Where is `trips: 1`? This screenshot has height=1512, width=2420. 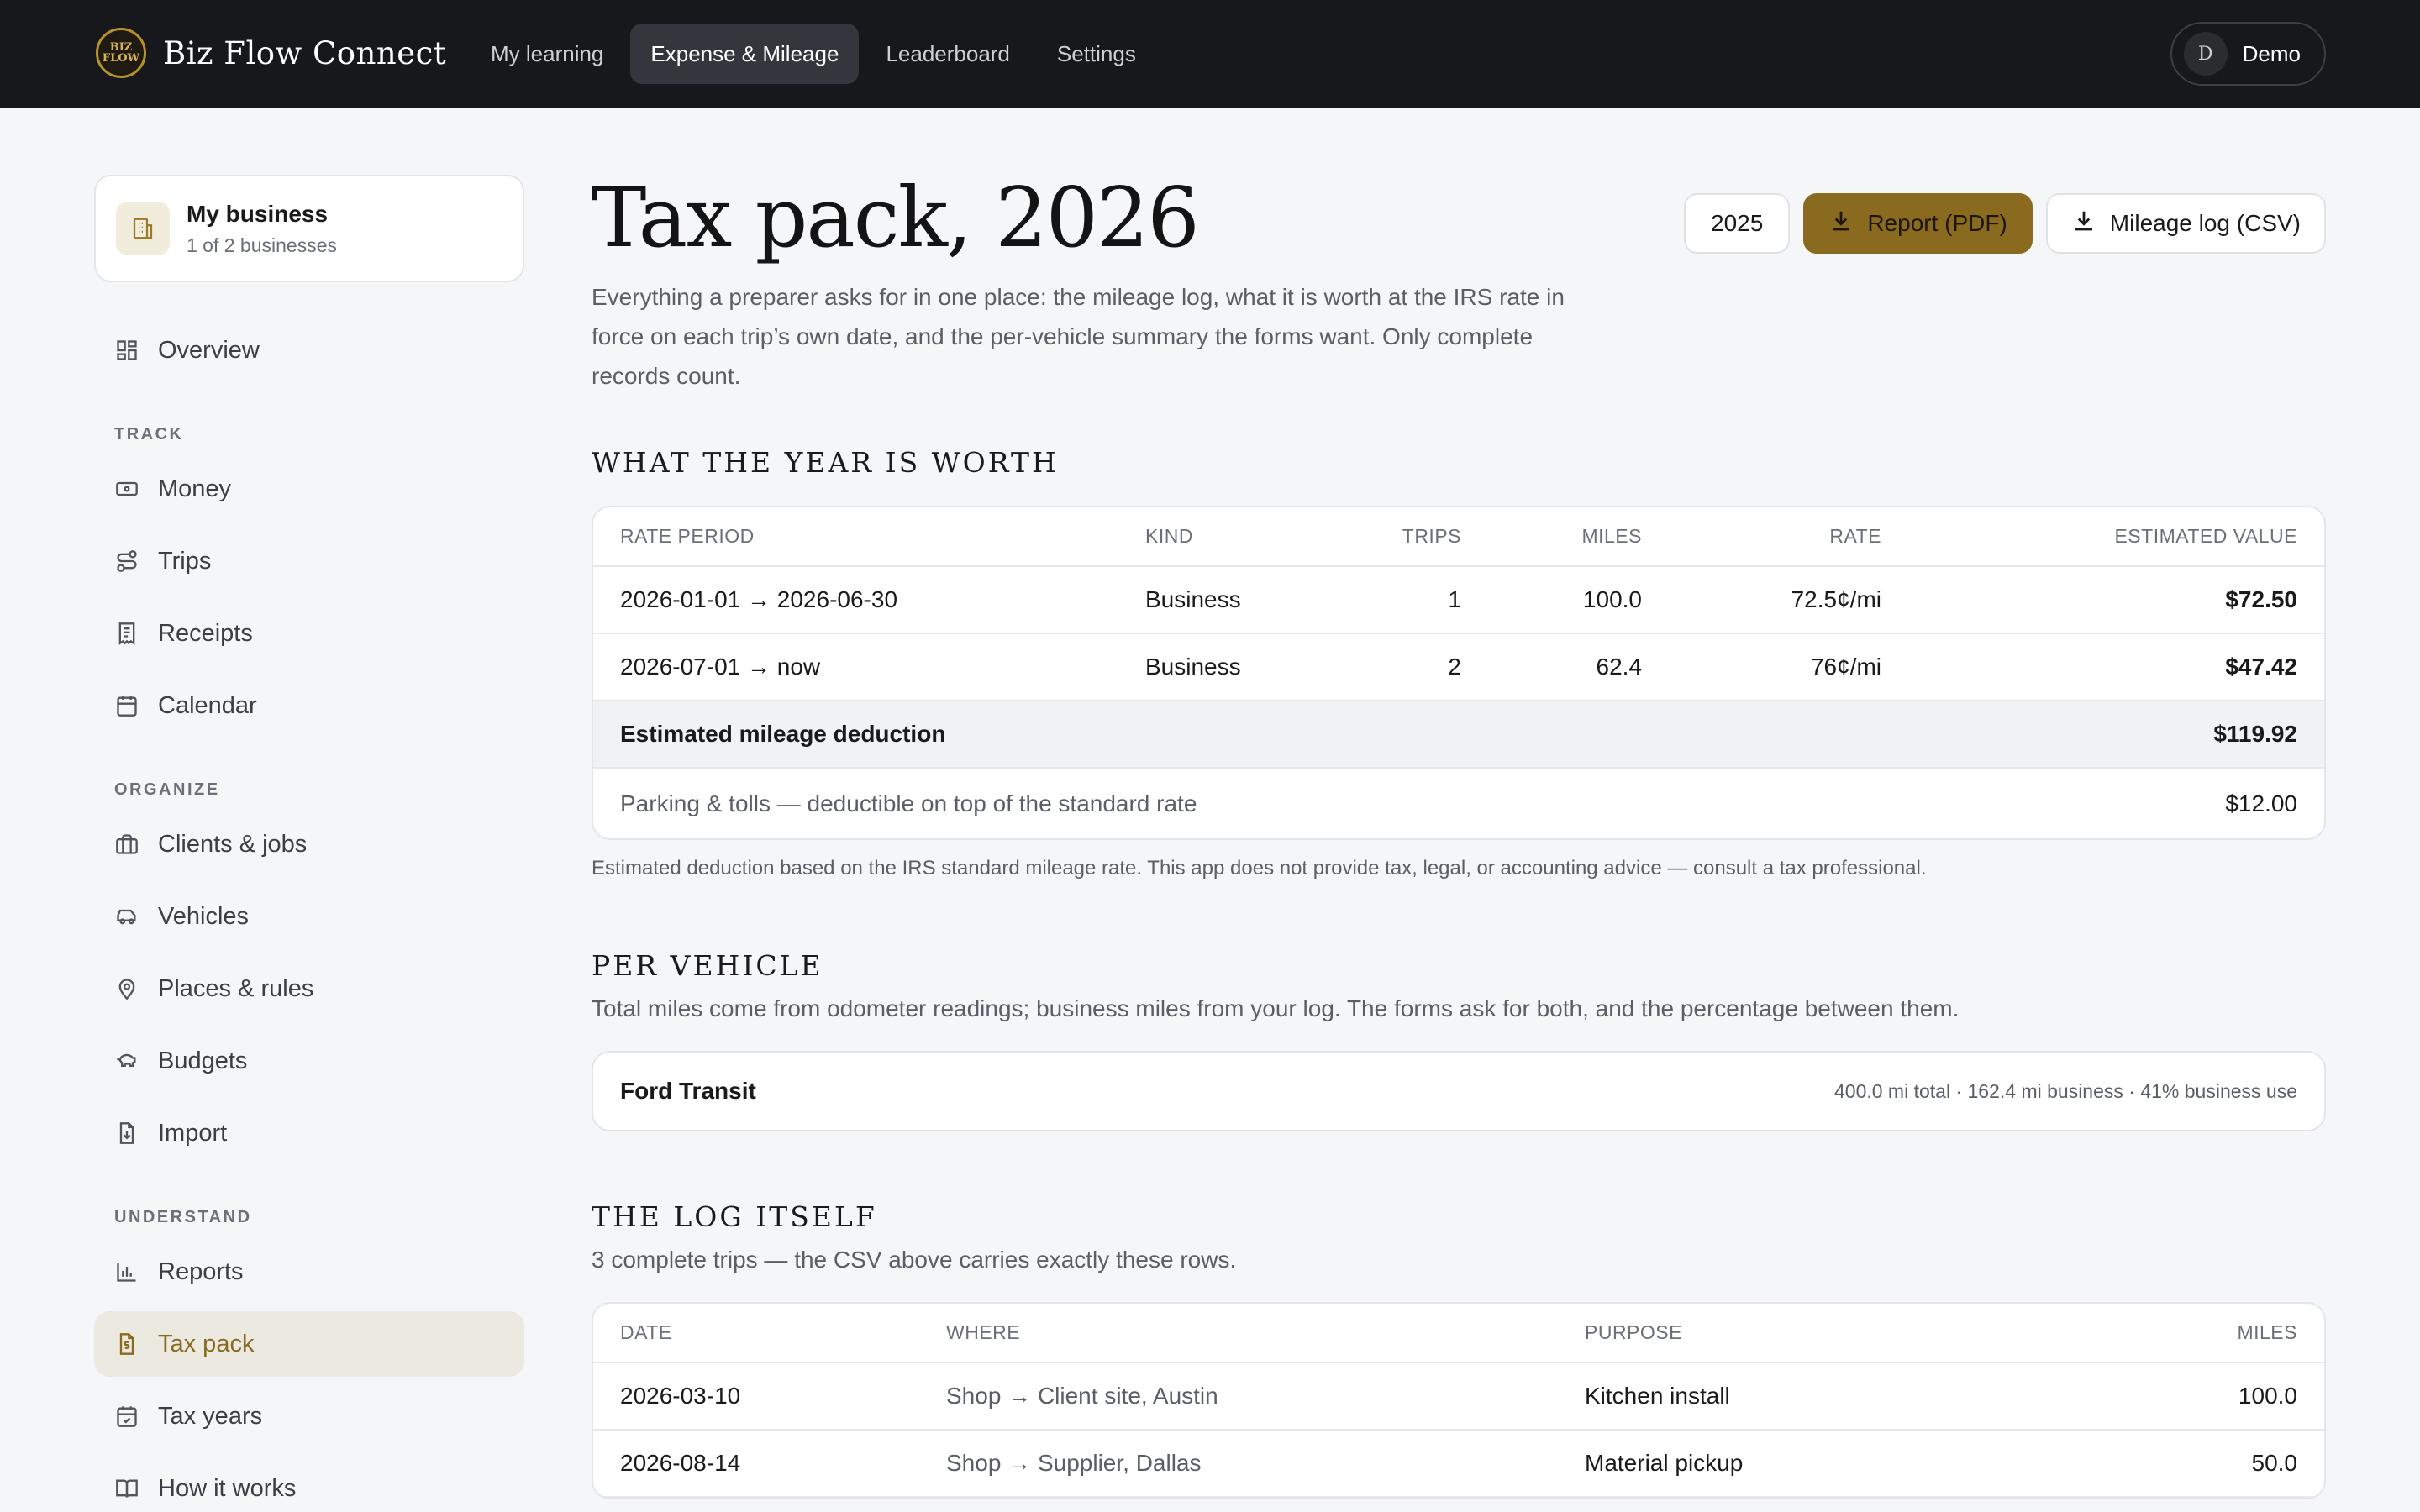 trips: 1 is located at coordinates (1429, 600).